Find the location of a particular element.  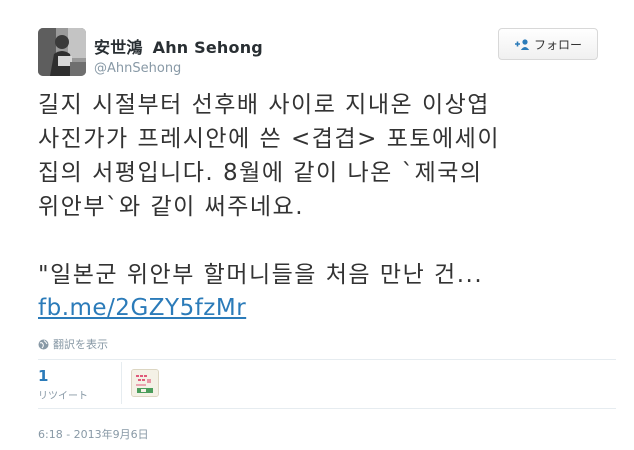

author-handle: @AhnSehong is located at coordinates (178, 68).